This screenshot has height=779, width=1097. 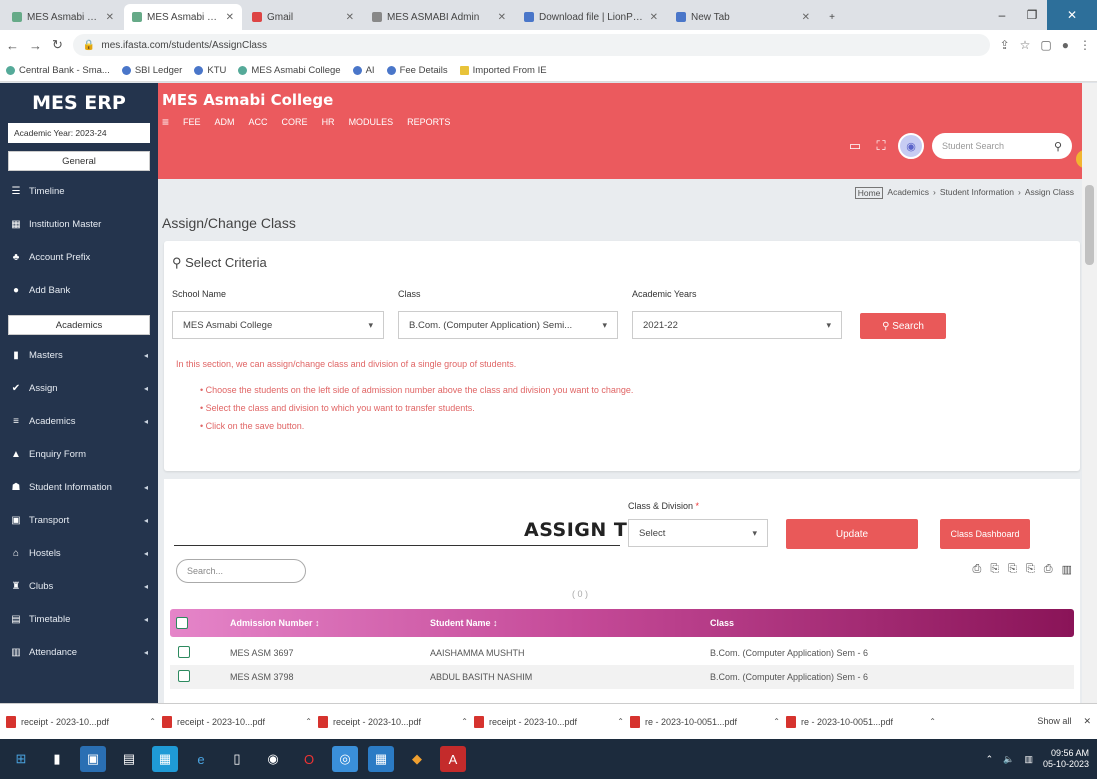 What do you see at coordinates (21, 759) in the screenshot?
I see `windows-start-icon: ⊞` at bounding box center [21, 759].